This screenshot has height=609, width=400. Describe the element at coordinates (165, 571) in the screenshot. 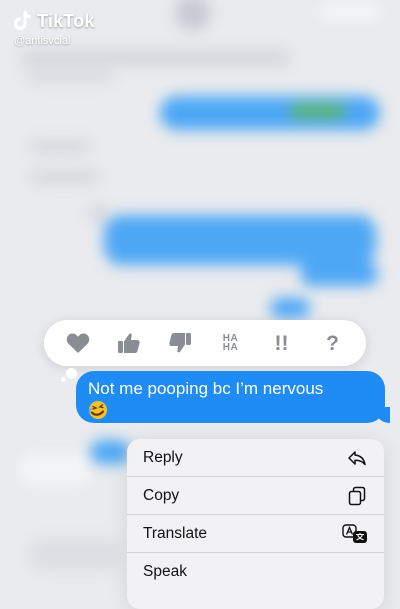

I see `menu-item-label: Speak` at that location.